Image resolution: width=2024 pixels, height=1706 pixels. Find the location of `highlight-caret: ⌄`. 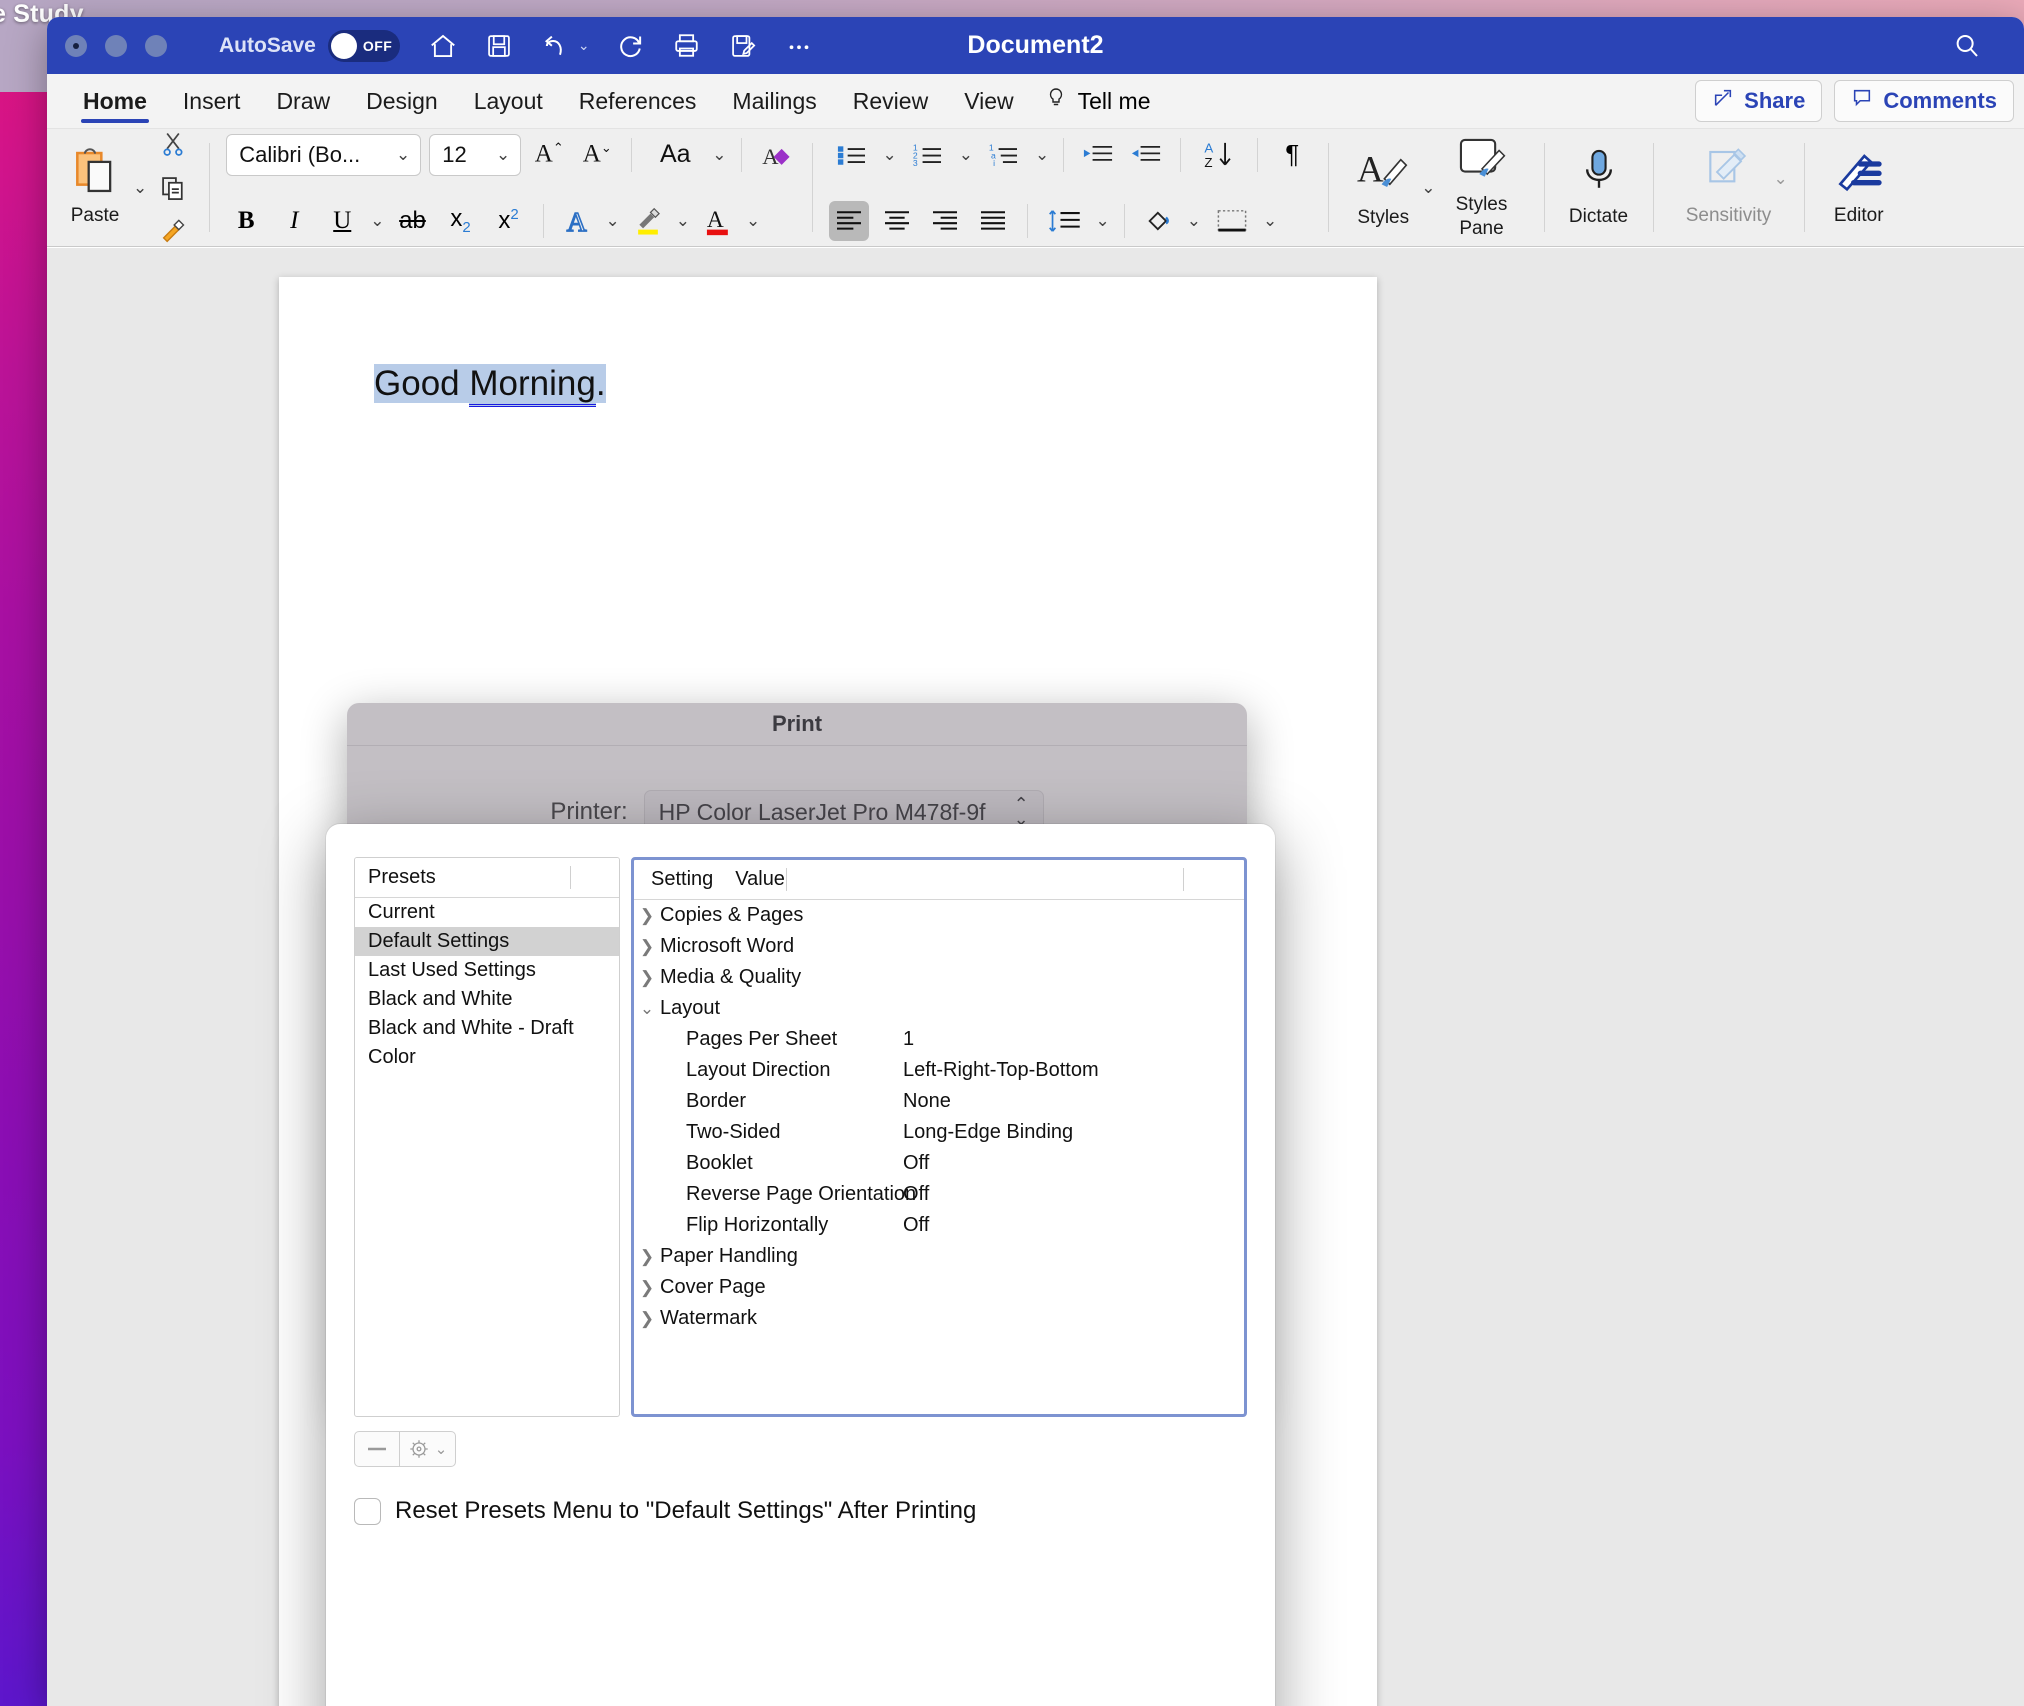

highlight-caret: ⌄ is located at coordinates (683, 221).